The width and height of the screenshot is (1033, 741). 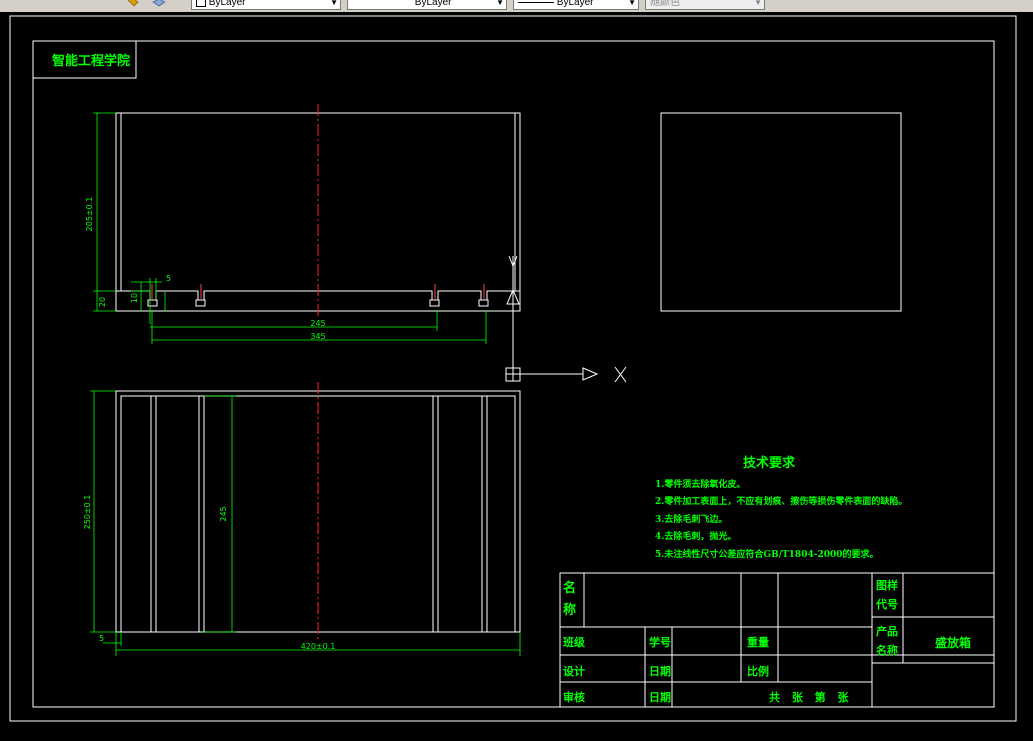 What do you see at coordinates (691, 519) in the screenshot?
I see `tech-item: 3.去除毛刺飞边。` at bounding box center [691, 519].